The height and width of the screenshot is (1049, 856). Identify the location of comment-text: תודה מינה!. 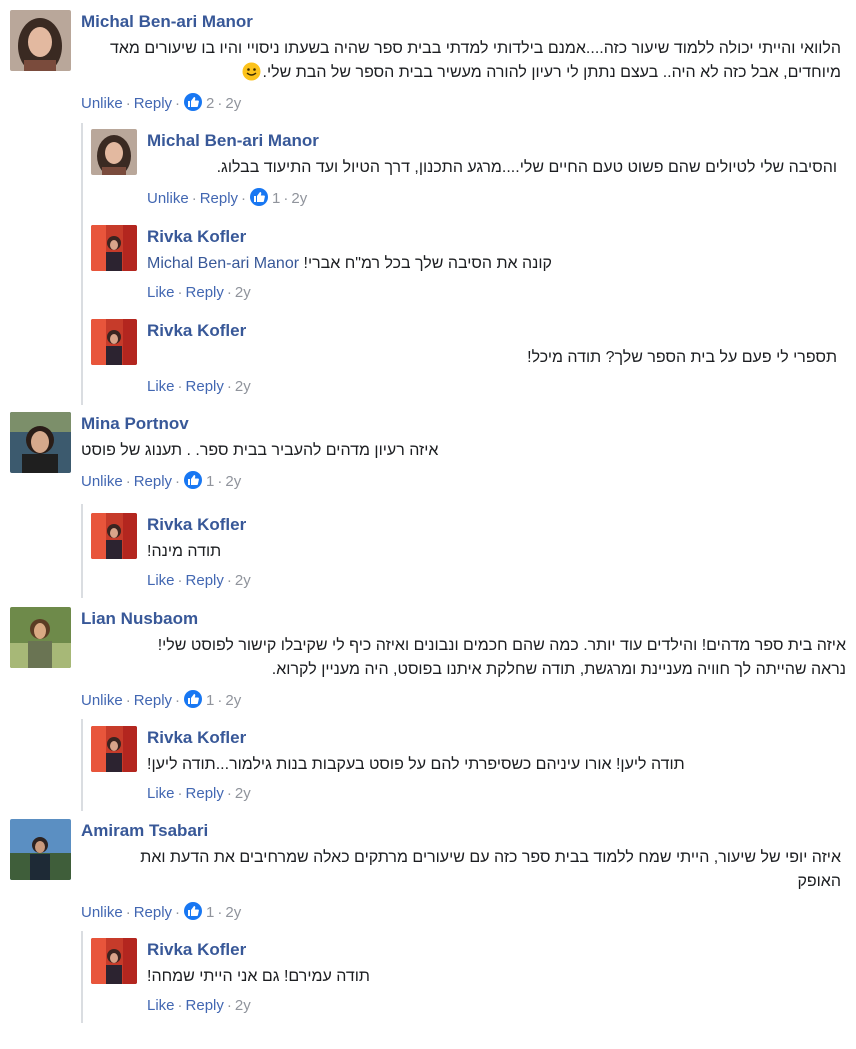
(184, 551).